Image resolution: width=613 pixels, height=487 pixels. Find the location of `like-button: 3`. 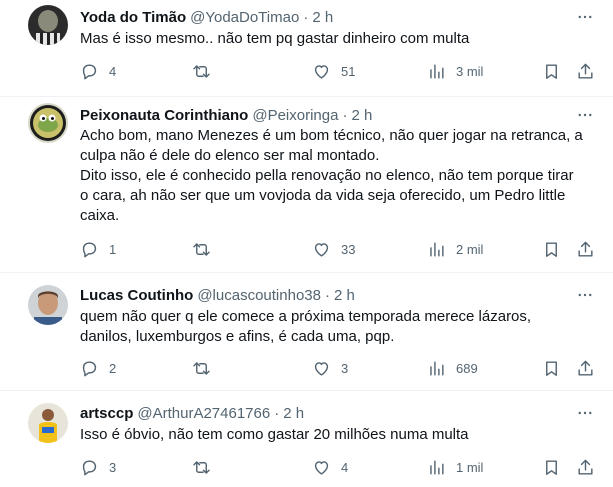

like-button: 3 is located at coordinates (330, 368).